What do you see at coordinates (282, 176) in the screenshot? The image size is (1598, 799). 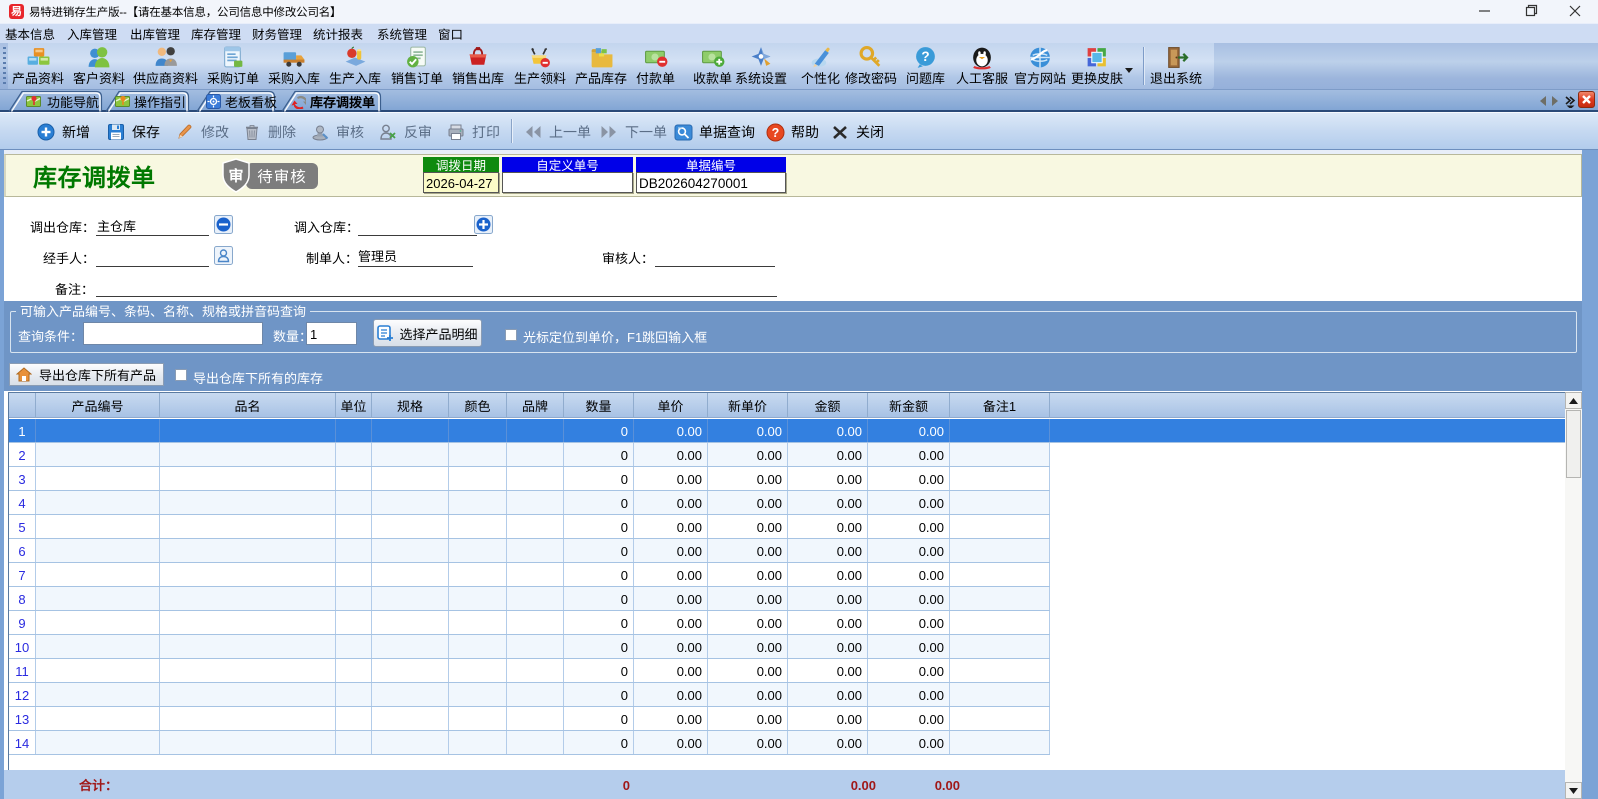 I see `svg-text: 待审核` at bounding box center [282, 176].